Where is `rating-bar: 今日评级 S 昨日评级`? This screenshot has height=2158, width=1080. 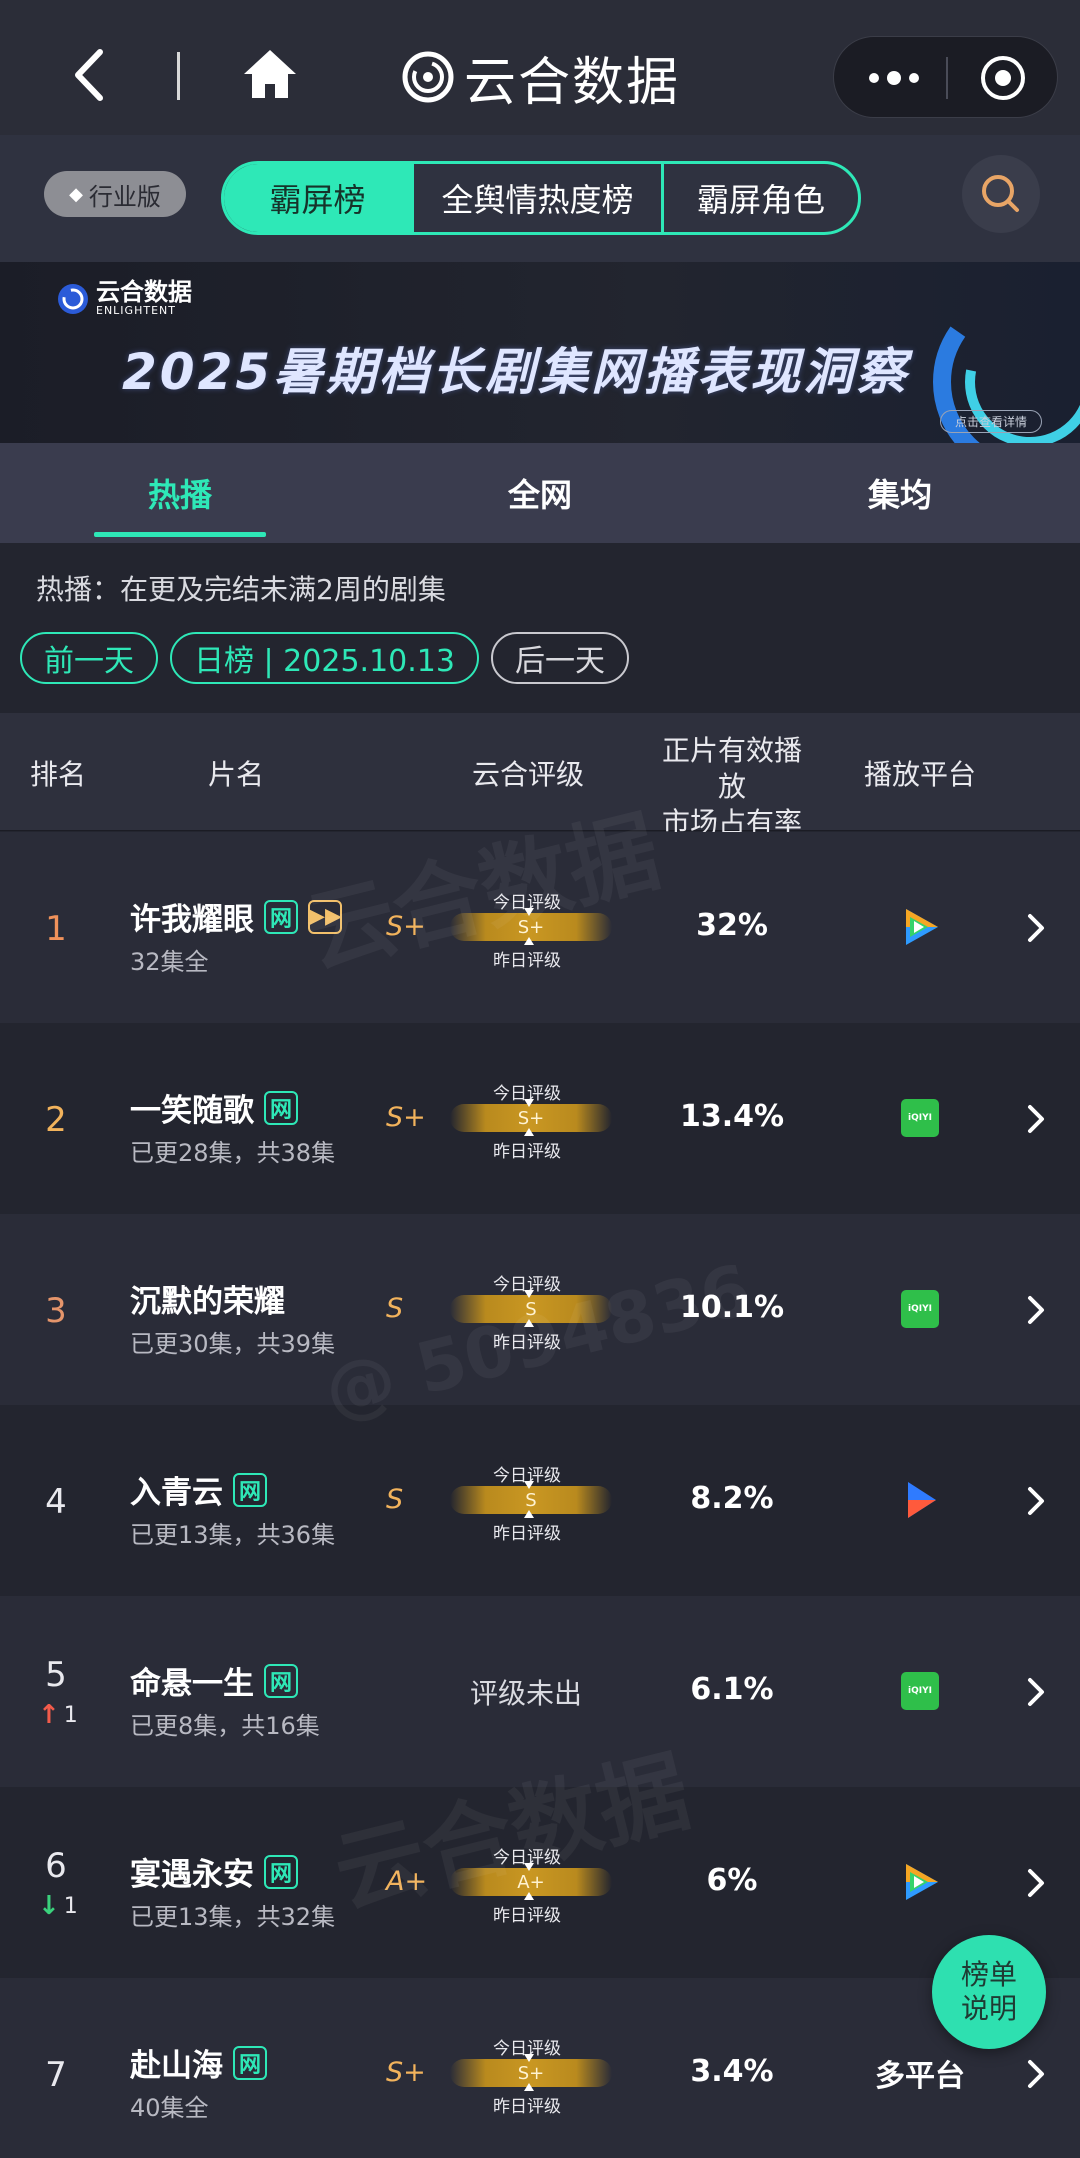
rating-bar: 今日评级 S 昨日评级 is located at coordinates (527, 1311).